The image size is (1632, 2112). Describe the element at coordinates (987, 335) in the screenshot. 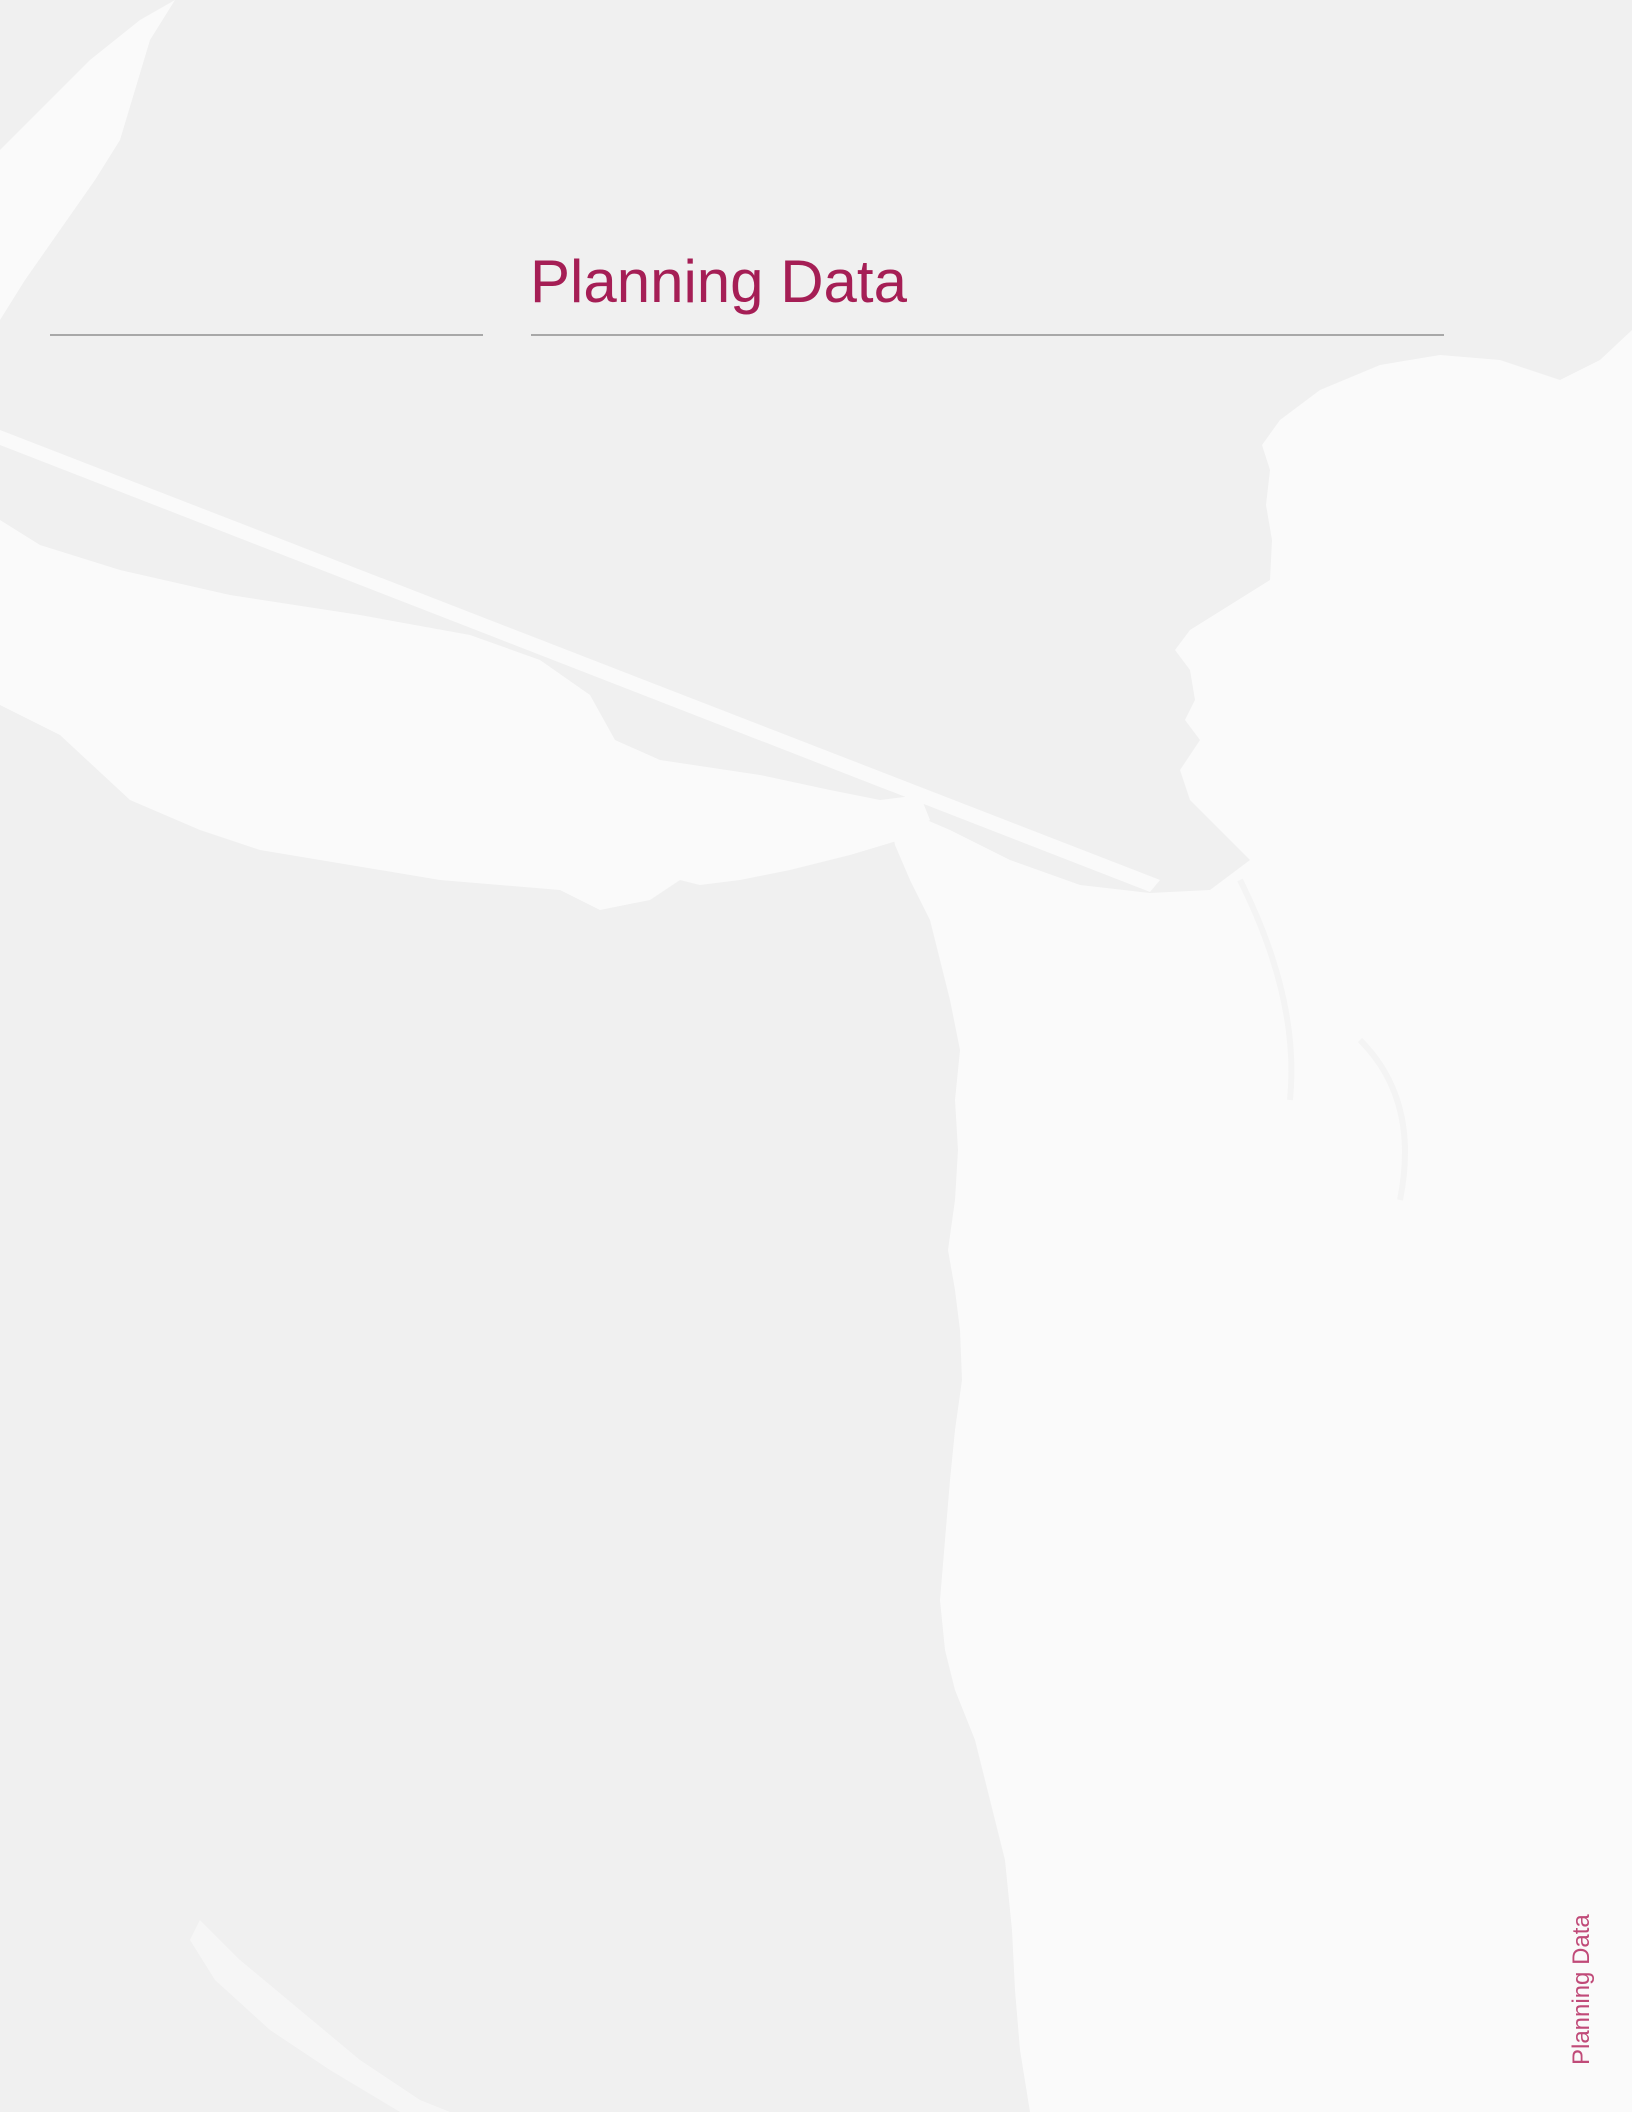

I see `header-rule-right` at that location.